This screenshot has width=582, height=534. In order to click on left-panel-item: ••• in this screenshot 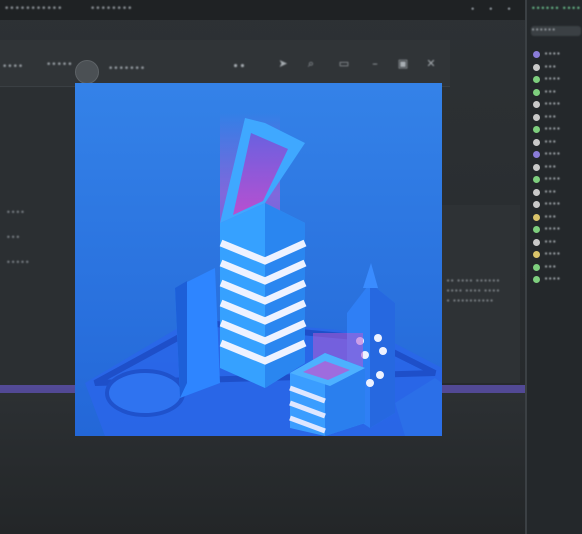, I will do `click(13, 237)`.